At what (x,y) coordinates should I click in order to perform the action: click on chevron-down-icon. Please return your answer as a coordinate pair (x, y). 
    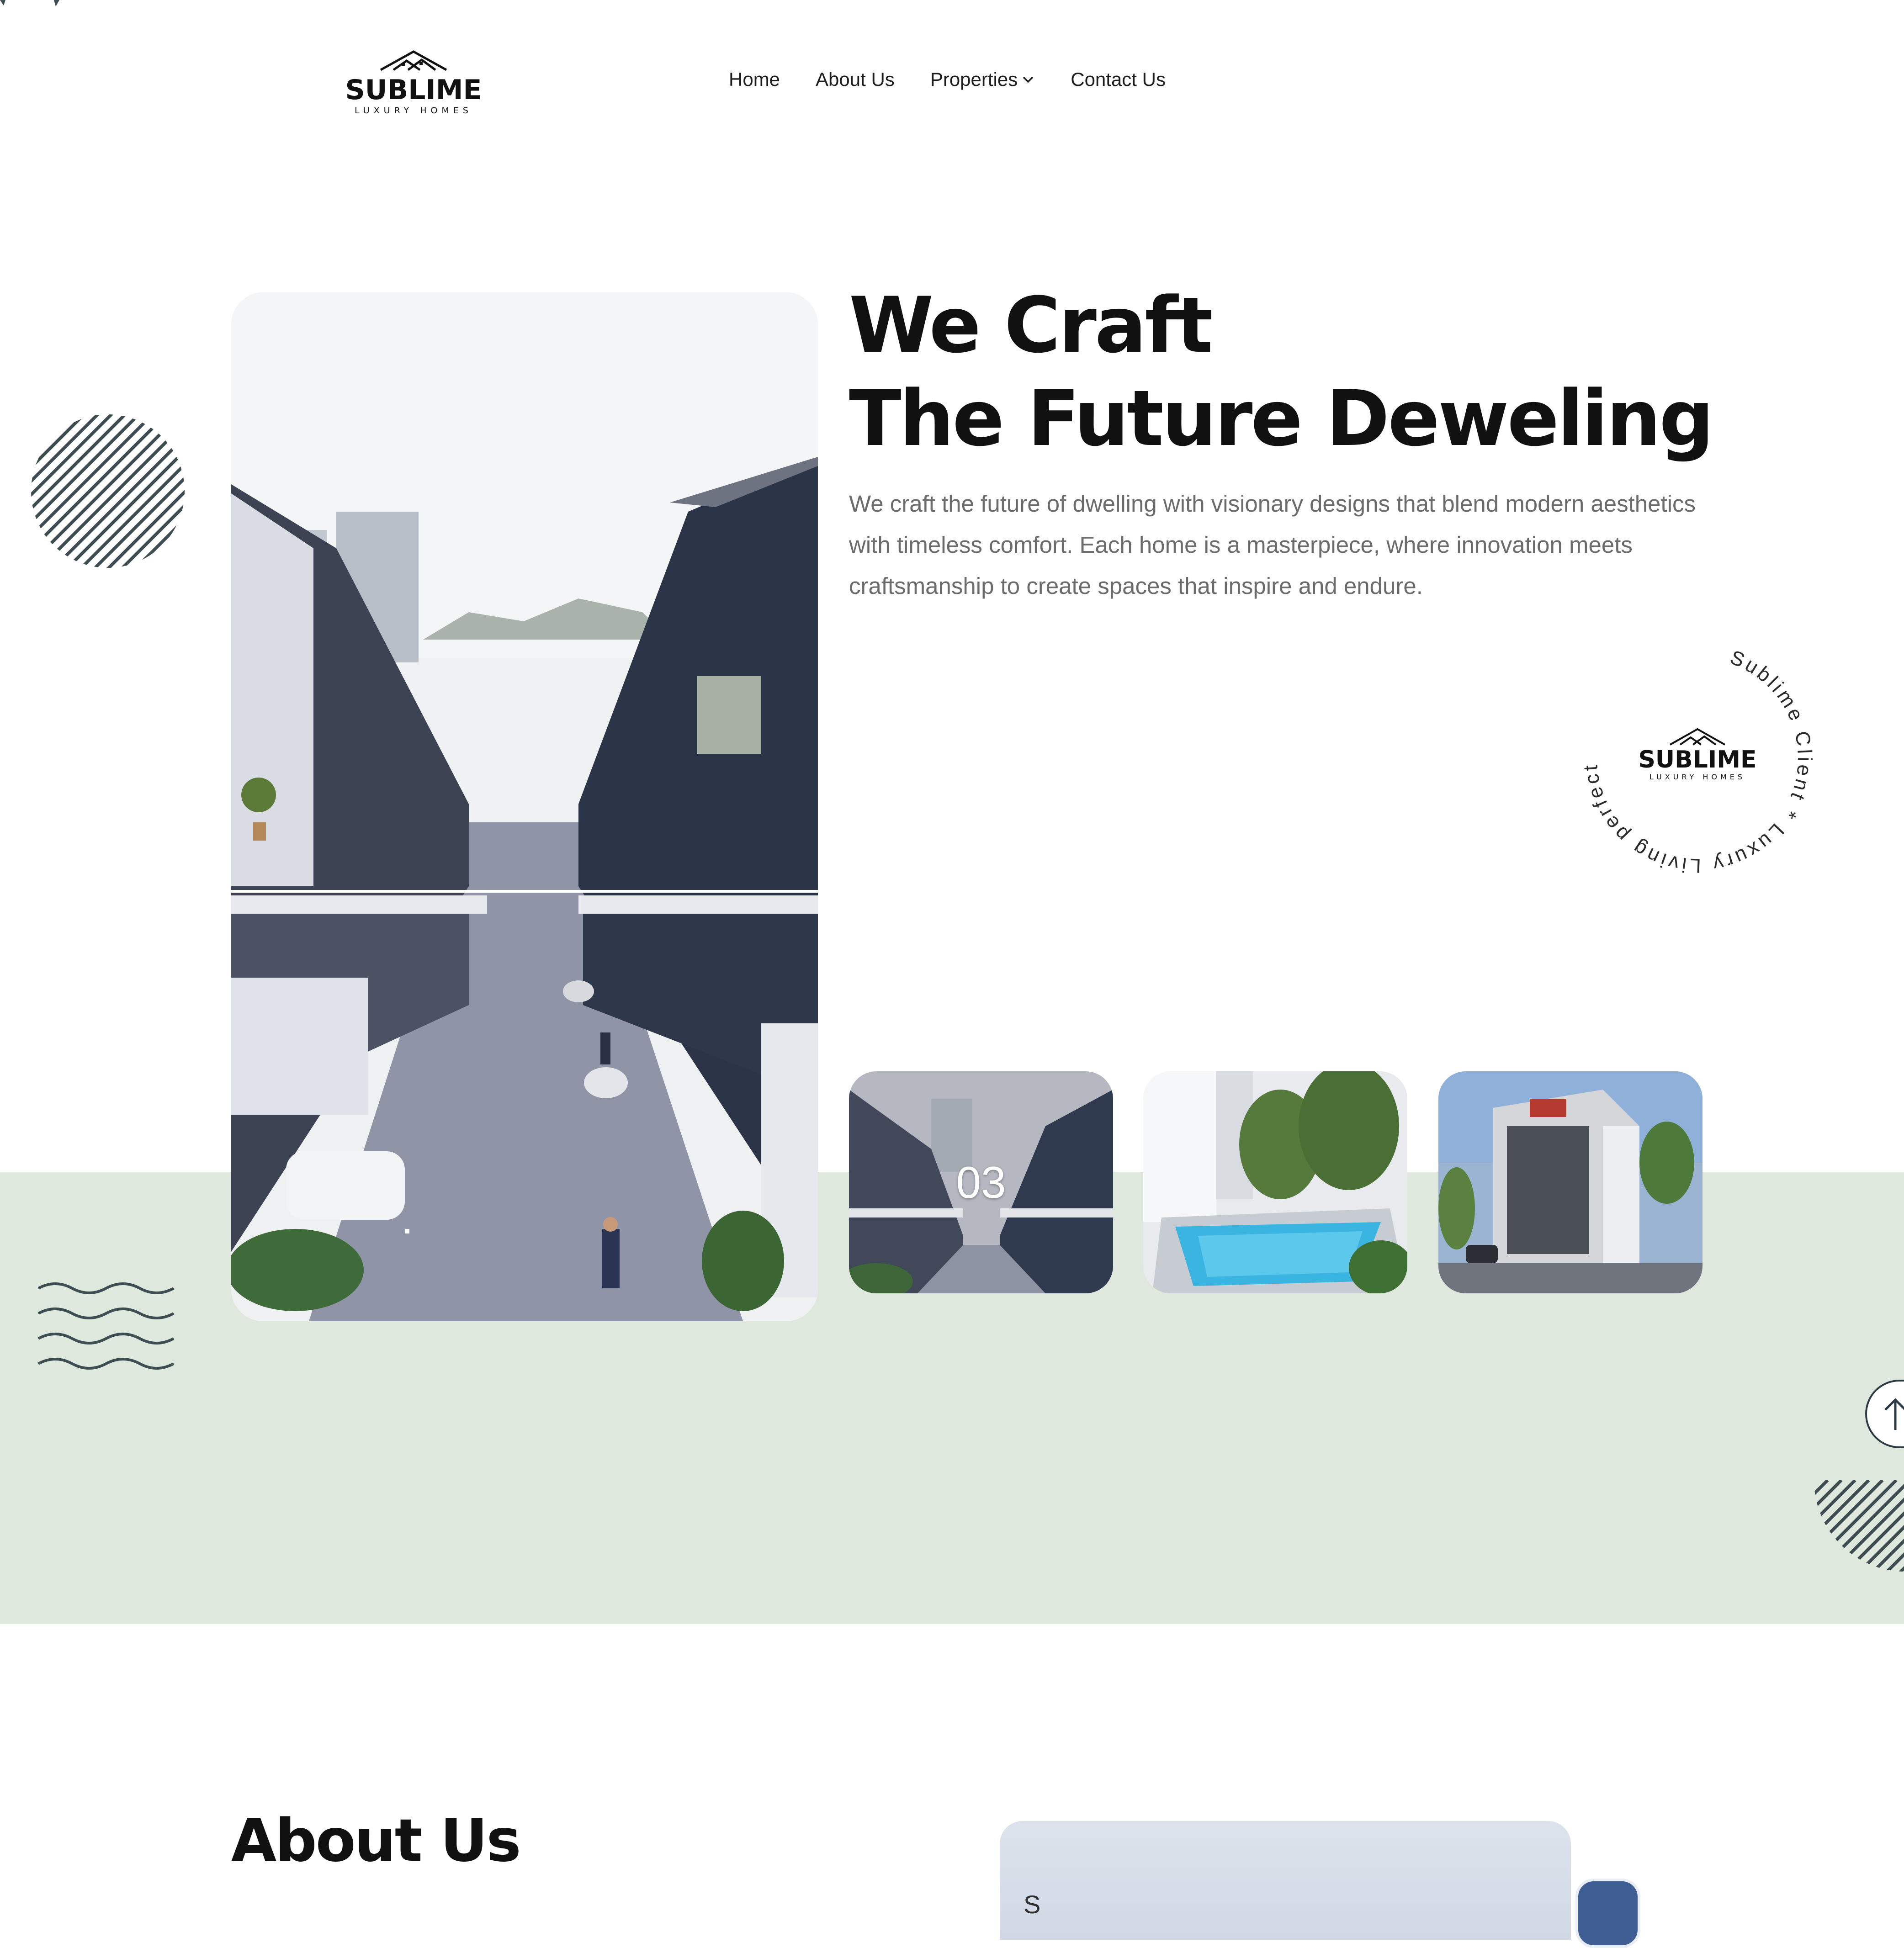
    Looking at the image, I should click on (1029, 79).